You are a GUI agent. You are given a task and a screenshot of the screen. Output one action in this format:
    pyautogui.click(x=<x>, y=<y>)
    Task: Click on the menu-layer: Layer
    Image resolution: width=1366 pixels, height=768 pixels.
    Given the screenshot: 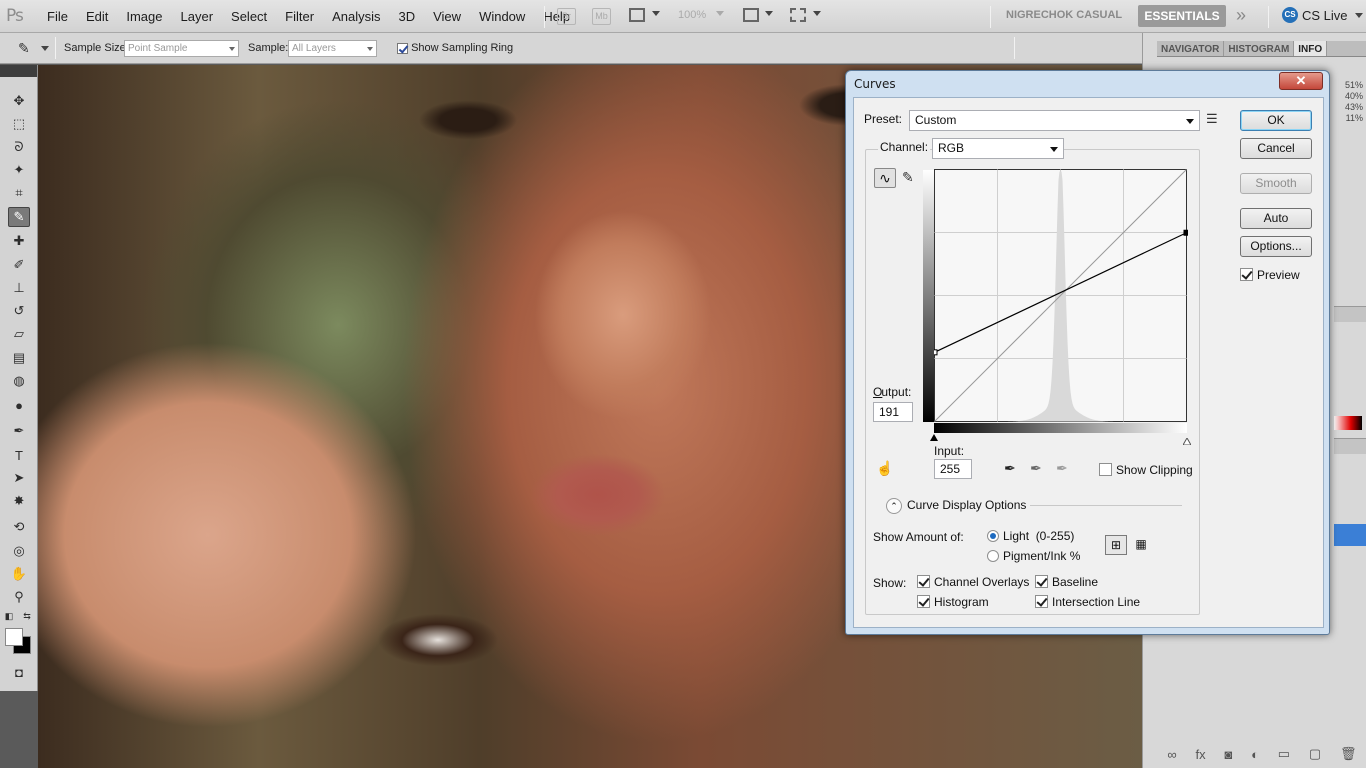 What is the action you would take?
    pyautogui.click(x=197, y=16)
    